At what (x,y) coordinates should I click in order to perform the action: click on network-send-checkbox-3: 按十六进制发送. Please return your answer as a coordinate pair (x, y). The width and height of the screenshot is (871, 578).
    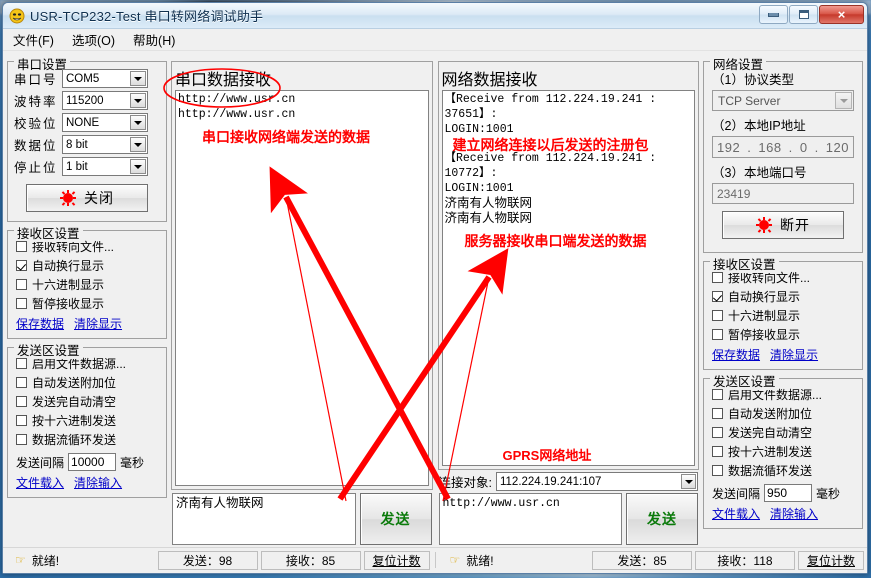
    Looking at the image, I should click on (787, 451).